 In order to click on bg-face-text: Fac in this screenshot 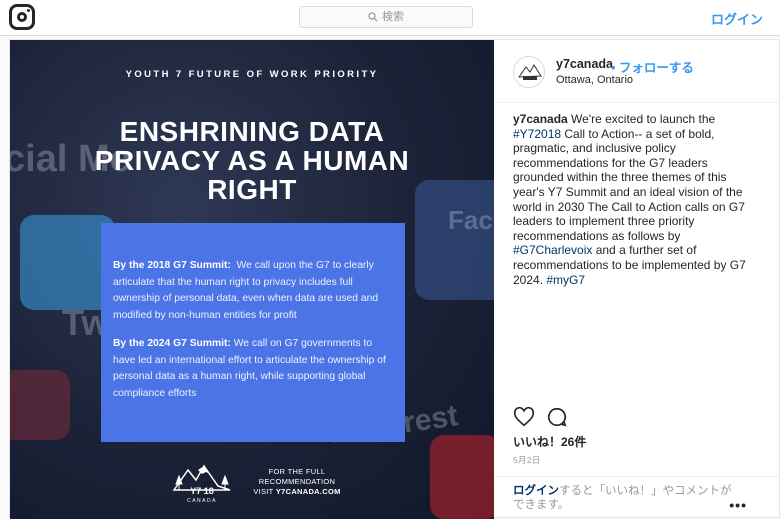, I will do `click(470, 220)`.